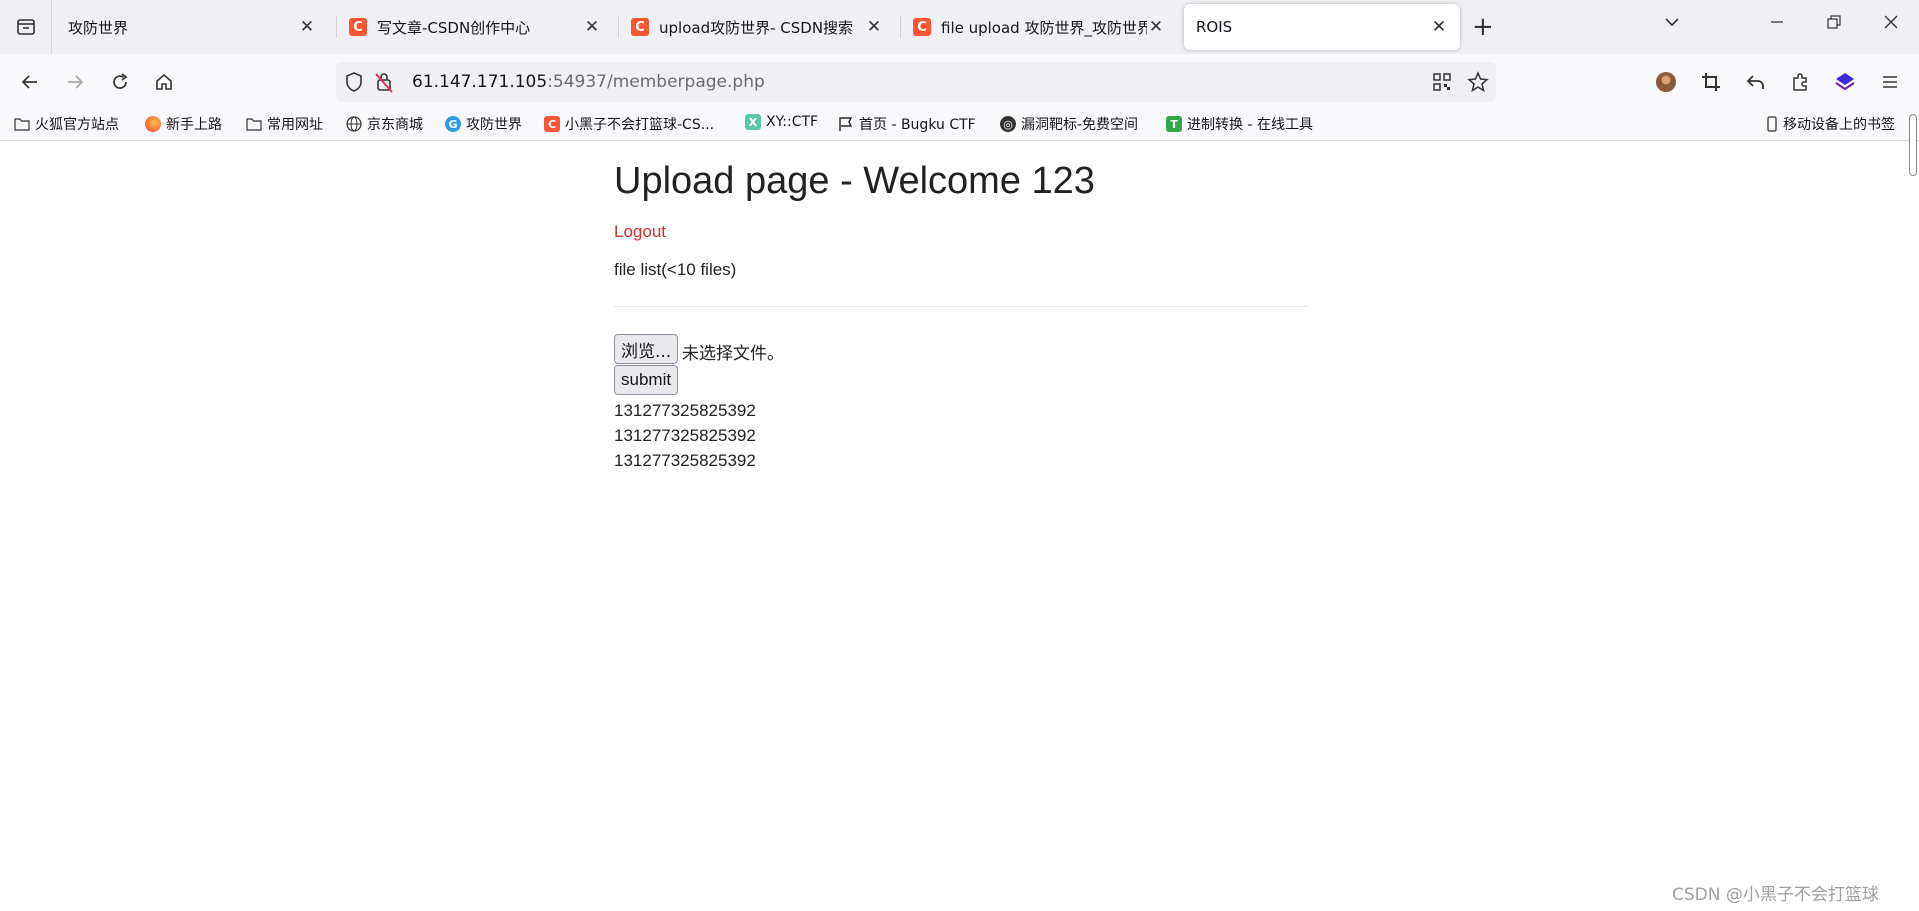 The width and height of the screenshot is (1919, 911). I want to click on tab-csdn-write: C 写文章-CSDN创作中心 ✕, so click(475, 27).